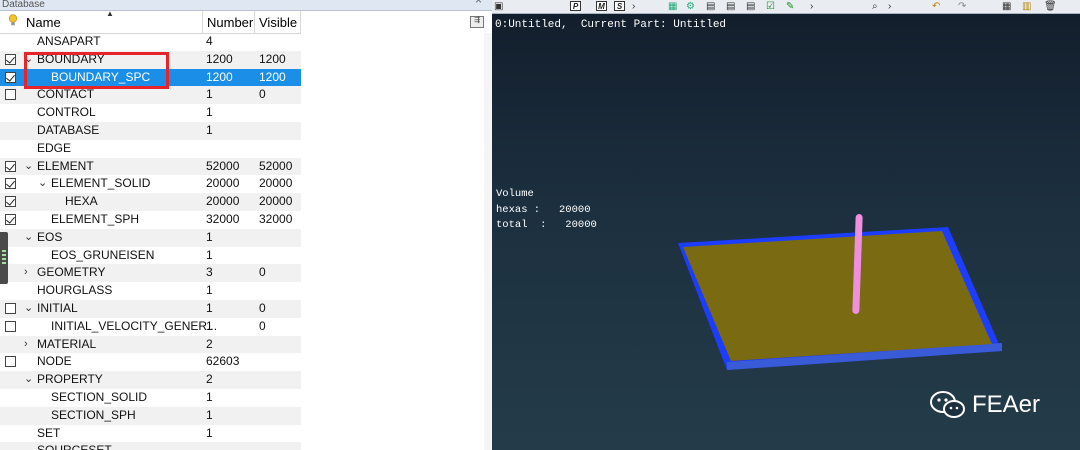  Describe the element at coordinates (103, 254) in the screenshot. I see `tree-row-label: EOS_GRUNEISEN` at that location.